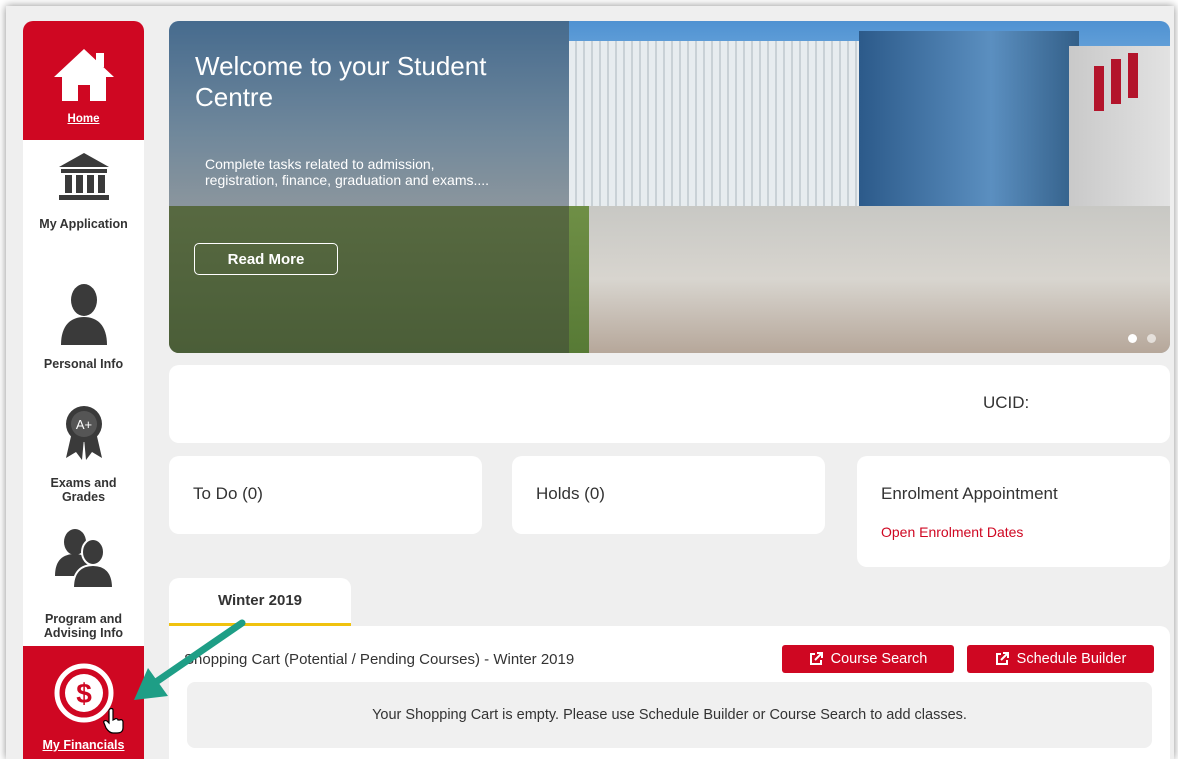  Describe the element at coordinates (952, 532) in the screenshot. I see `open-enrolment-dates-link: Open Enrolment Dates` at that location.